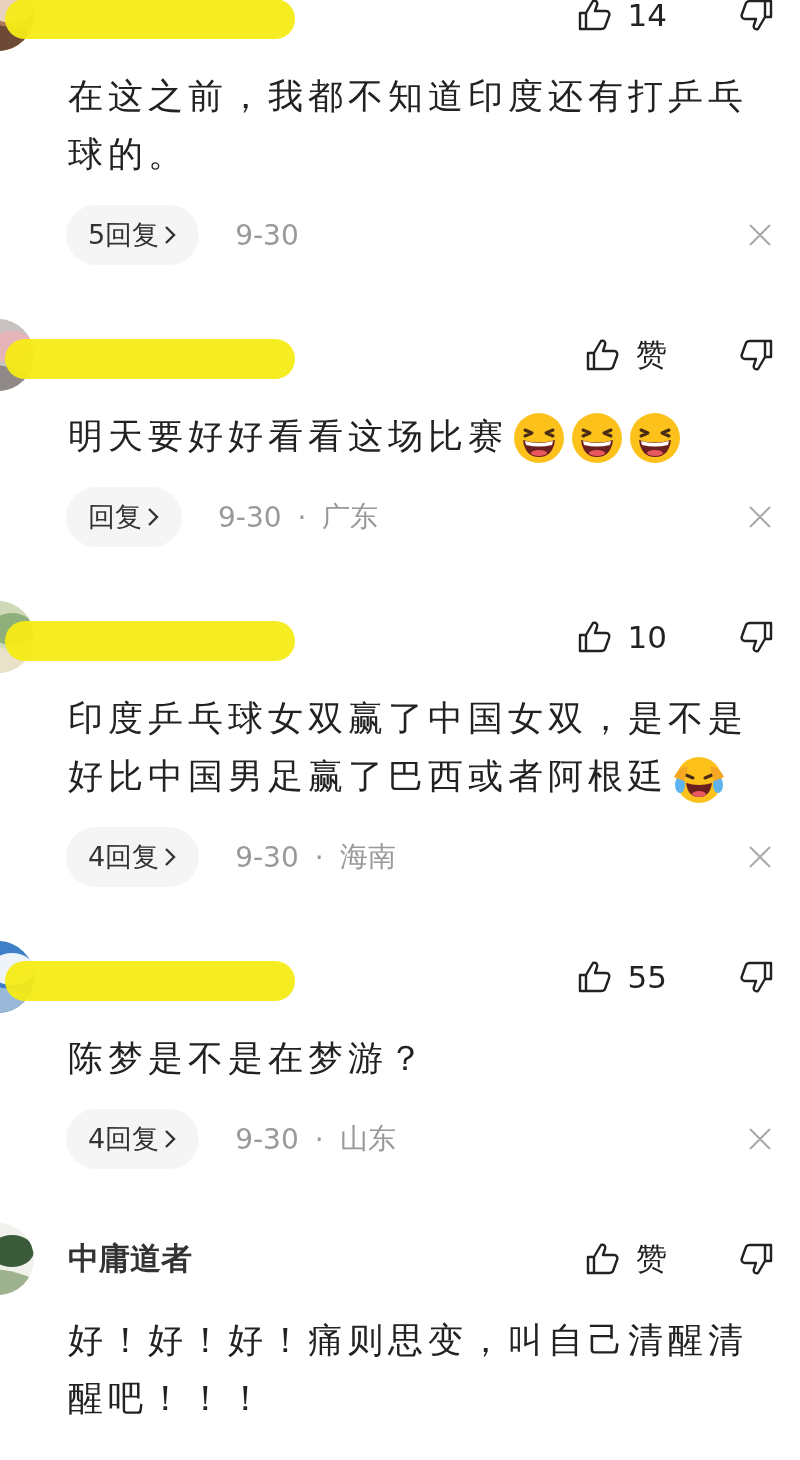 The width and height of the screenshot is (800, 1460). What do you see at coordinates (350, 517) in the screenshot?
I see `comment-location: 广东` at bounding box center [350, 517].